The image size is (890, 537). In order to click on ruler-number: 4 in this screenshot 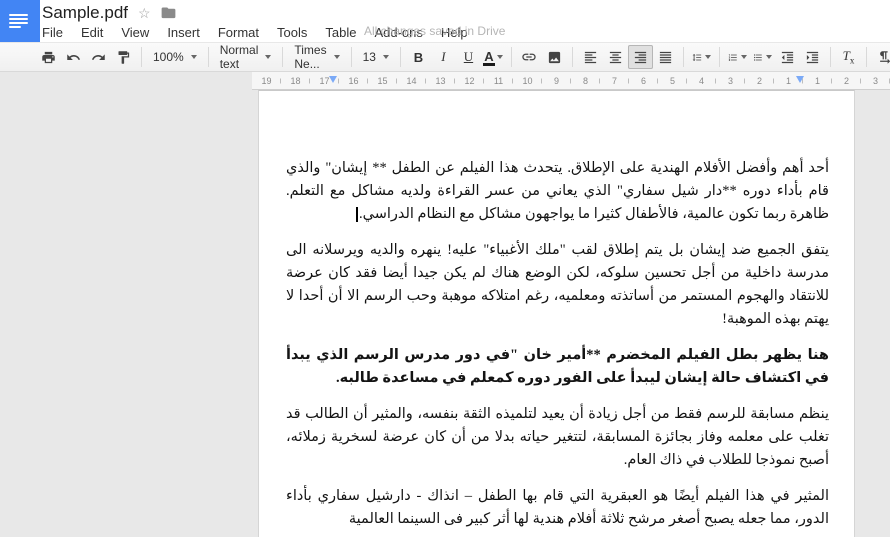, I will do `click(701, 81)`.